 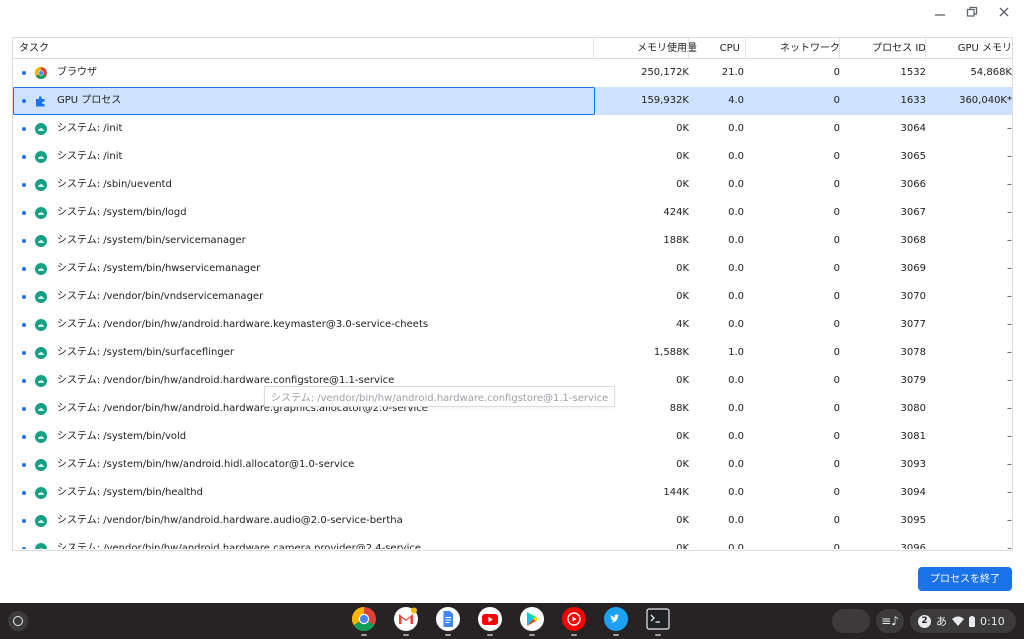 I want to click on task-name: システム: /system/bin/surfaceflinger, so click(x=145, y=352).